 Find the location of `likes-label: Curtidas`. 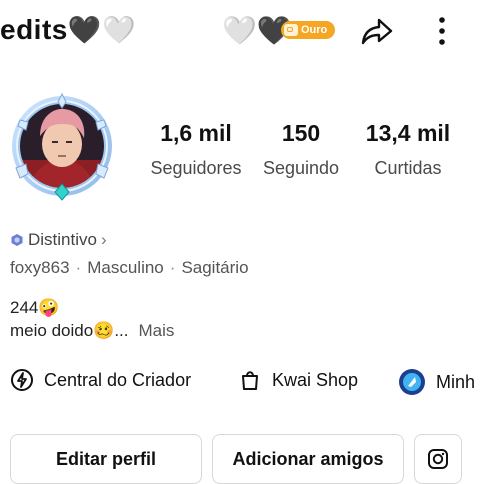

likes-label: Curtidas is located at coordinates (408, 168).